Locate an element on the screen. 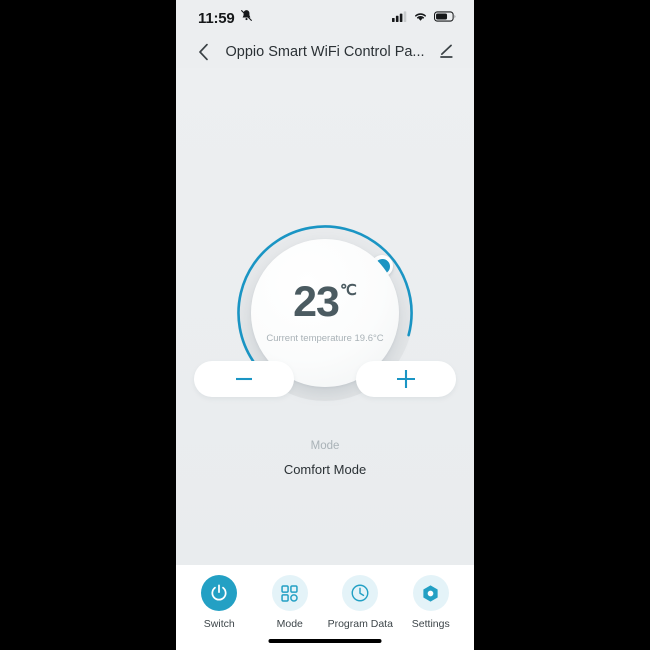 The height and width of the screenshot is (650, 650). clock-icon is located at coordinates (360, 593).